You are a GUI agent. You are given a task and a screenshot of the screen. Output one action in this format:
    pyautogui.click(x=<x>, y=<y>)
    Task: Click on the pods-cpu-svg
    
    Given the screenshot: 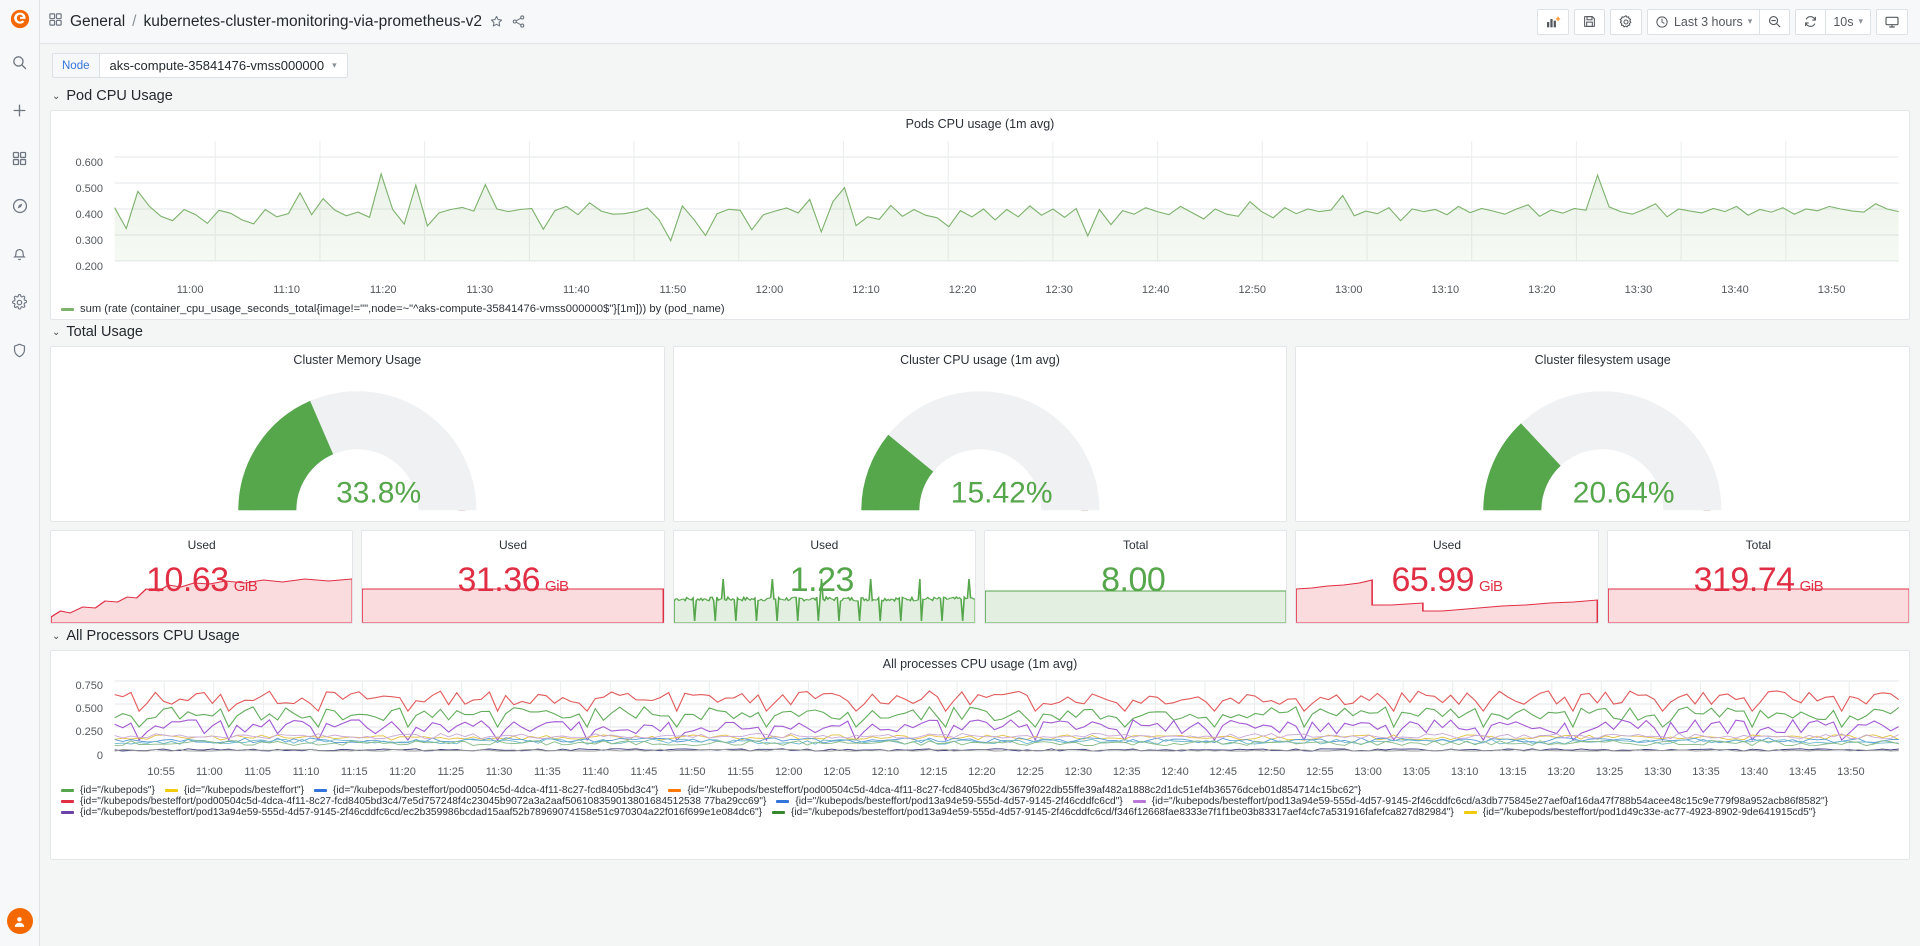 What is the action you would take?
    pyautogui.click(x=1006, y=201)
    